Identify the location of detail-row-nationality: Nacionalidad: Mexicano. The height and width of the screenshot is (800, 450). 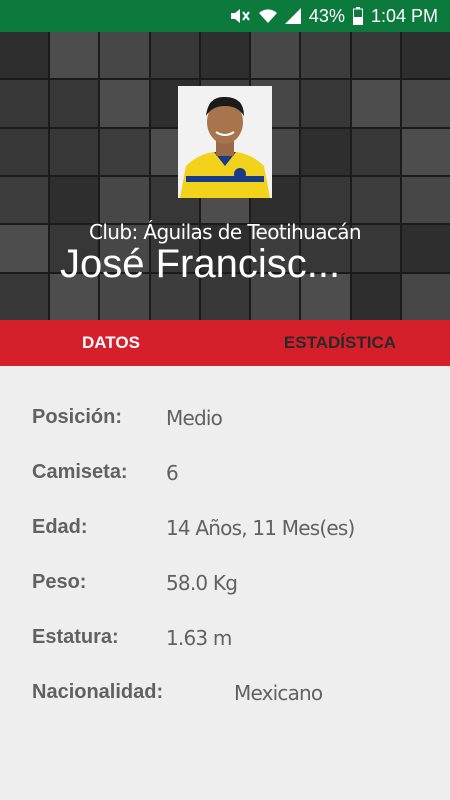
(225, 696).